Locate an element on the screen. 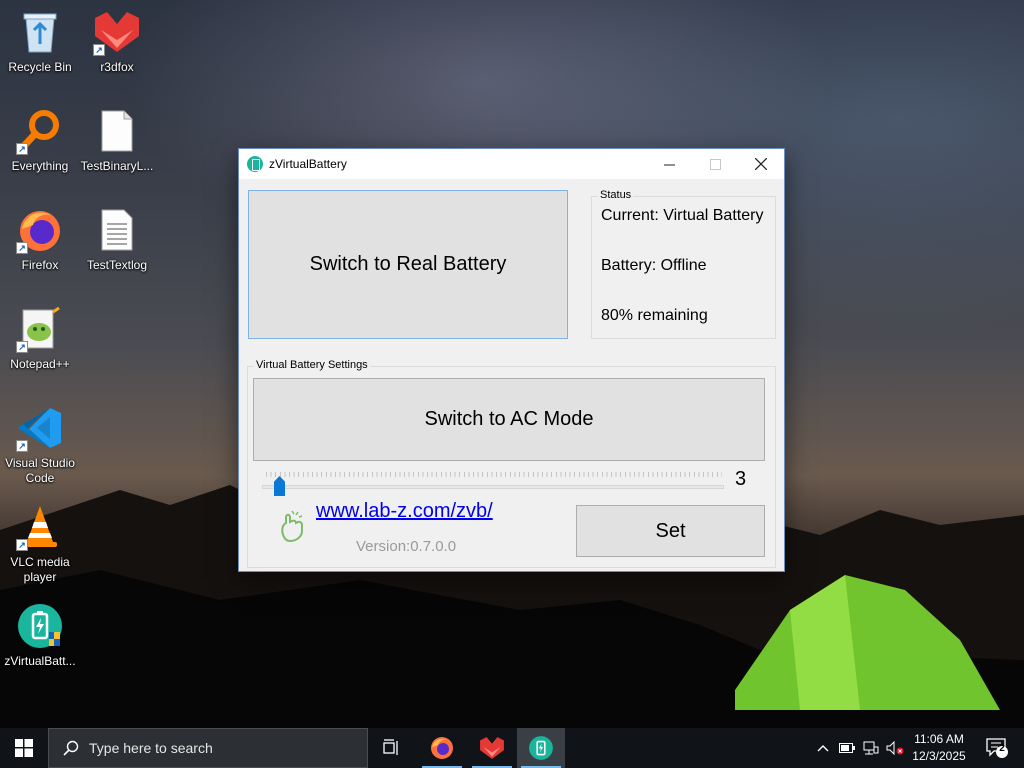 The height and width of the screenshot is (768, 1024). website-link: www.lab-z.com/zvb/ is located at coordinates (404, 511).